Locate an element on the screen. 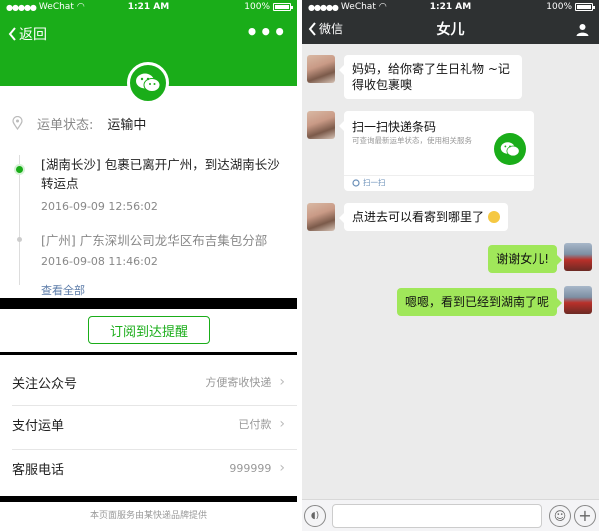  timeline-item-time: 2016-09-08 11:46:02 is located at coordinates (99, 261).